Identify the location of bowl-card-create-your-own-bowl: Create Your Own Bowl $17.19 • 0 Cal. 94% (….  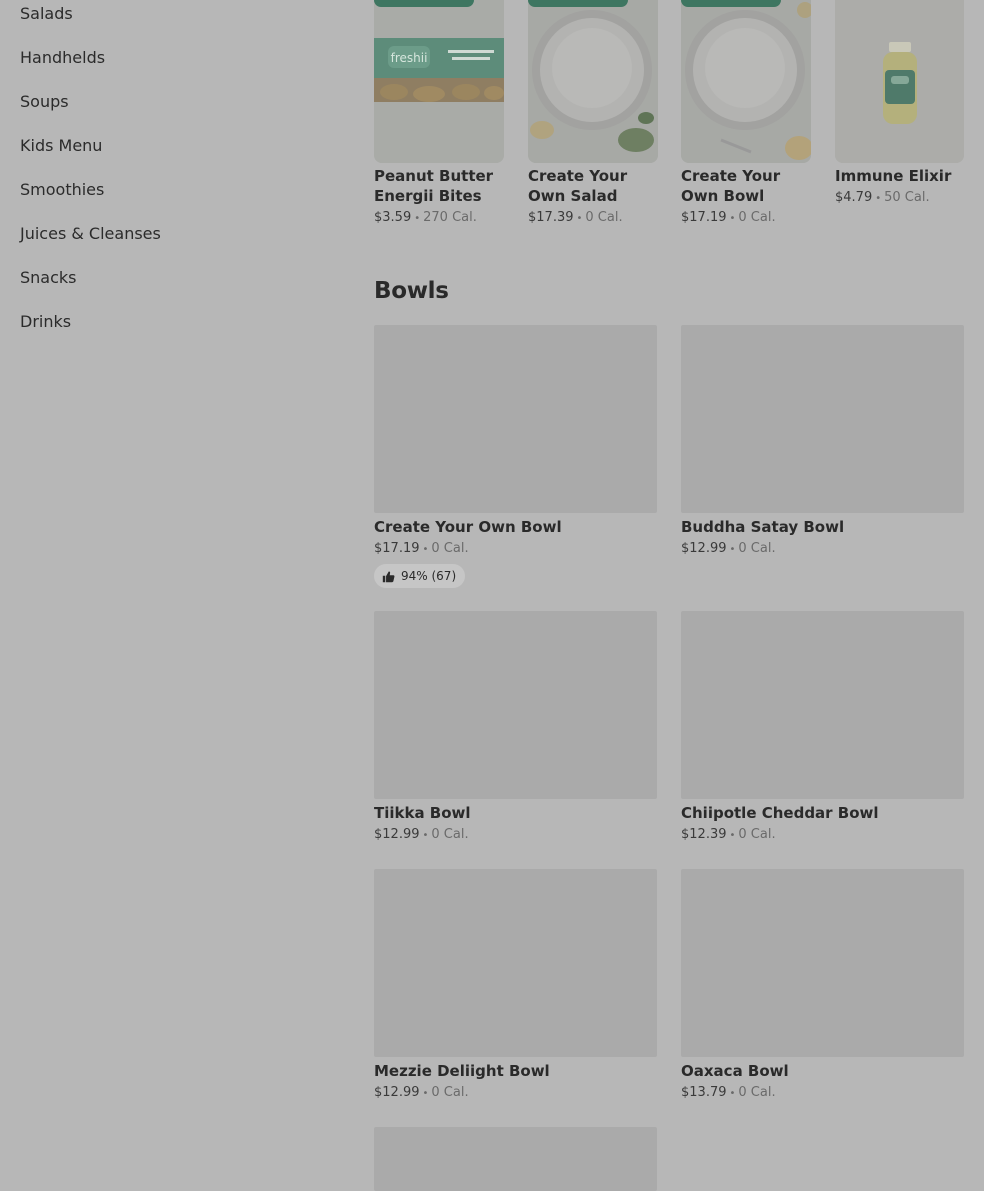
(515, 457).